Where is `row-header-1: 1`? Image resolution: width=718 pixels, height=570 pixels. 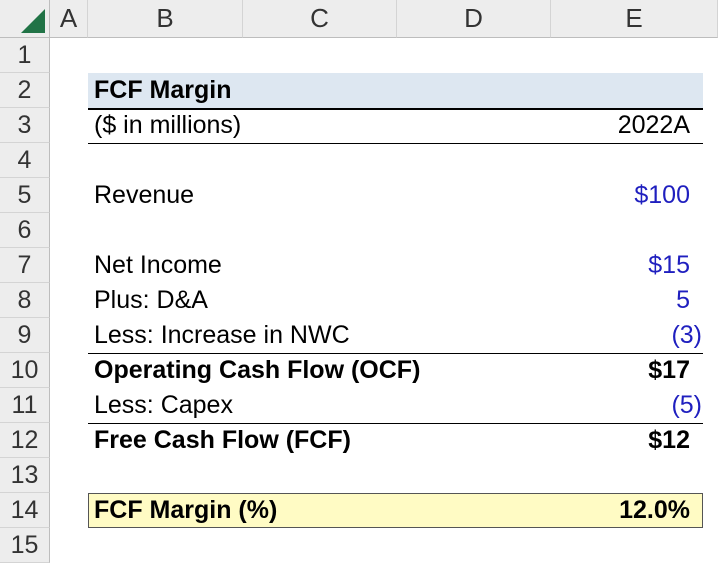
row-header-1: 1 is located at coordinates (25, 55).